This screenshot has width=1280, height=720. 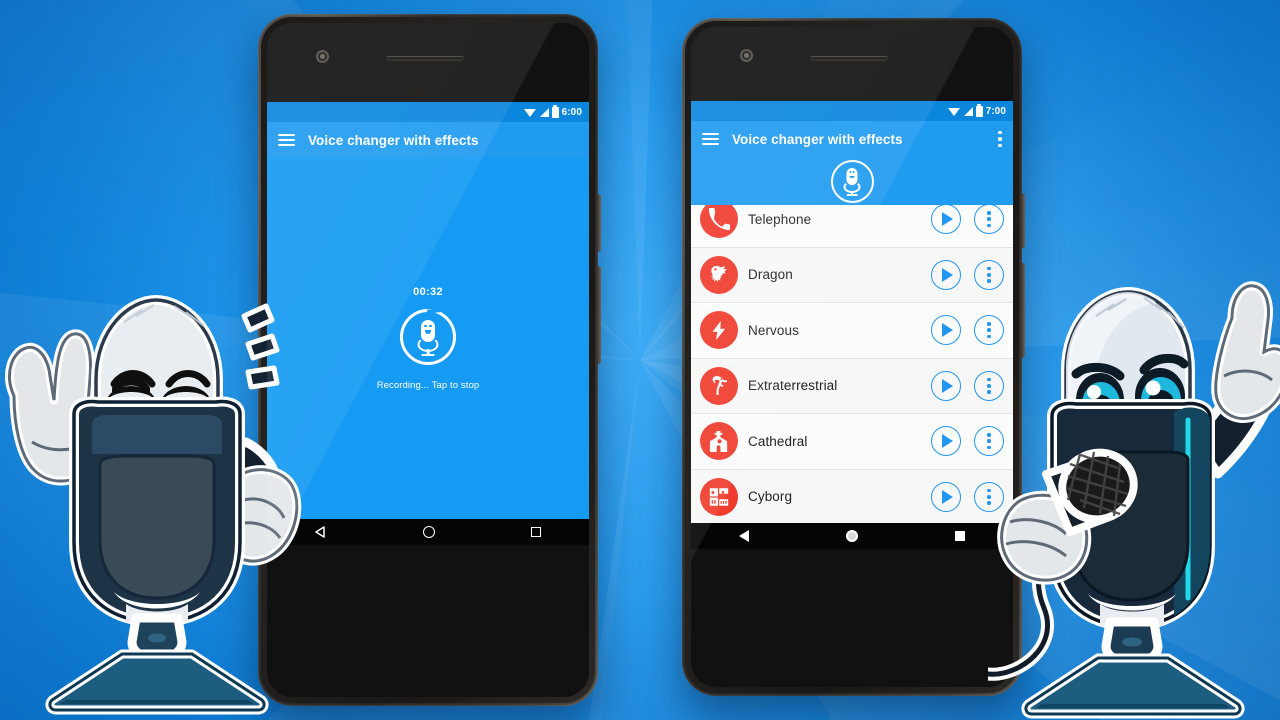 I want to click on alien-head-icon, so click(x=719, y=385).